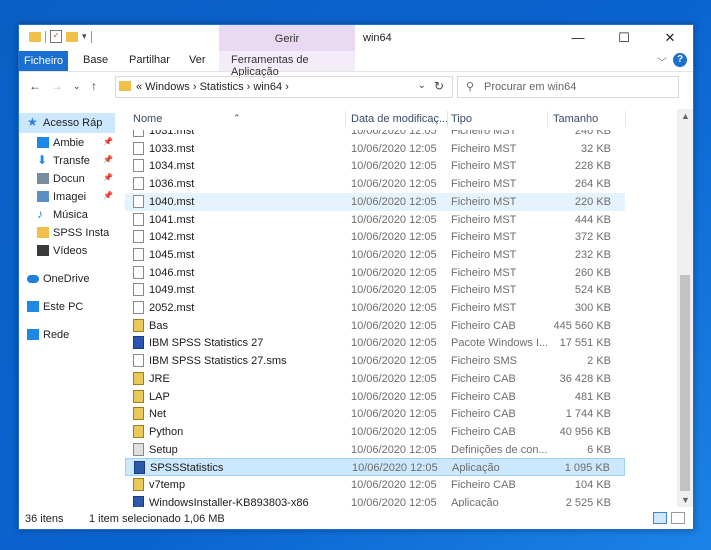  What do you see at coordinates (422, 85) in the screenshot?
I see `chevron-down-icon: ⌄` at bounding box center [422, 85].